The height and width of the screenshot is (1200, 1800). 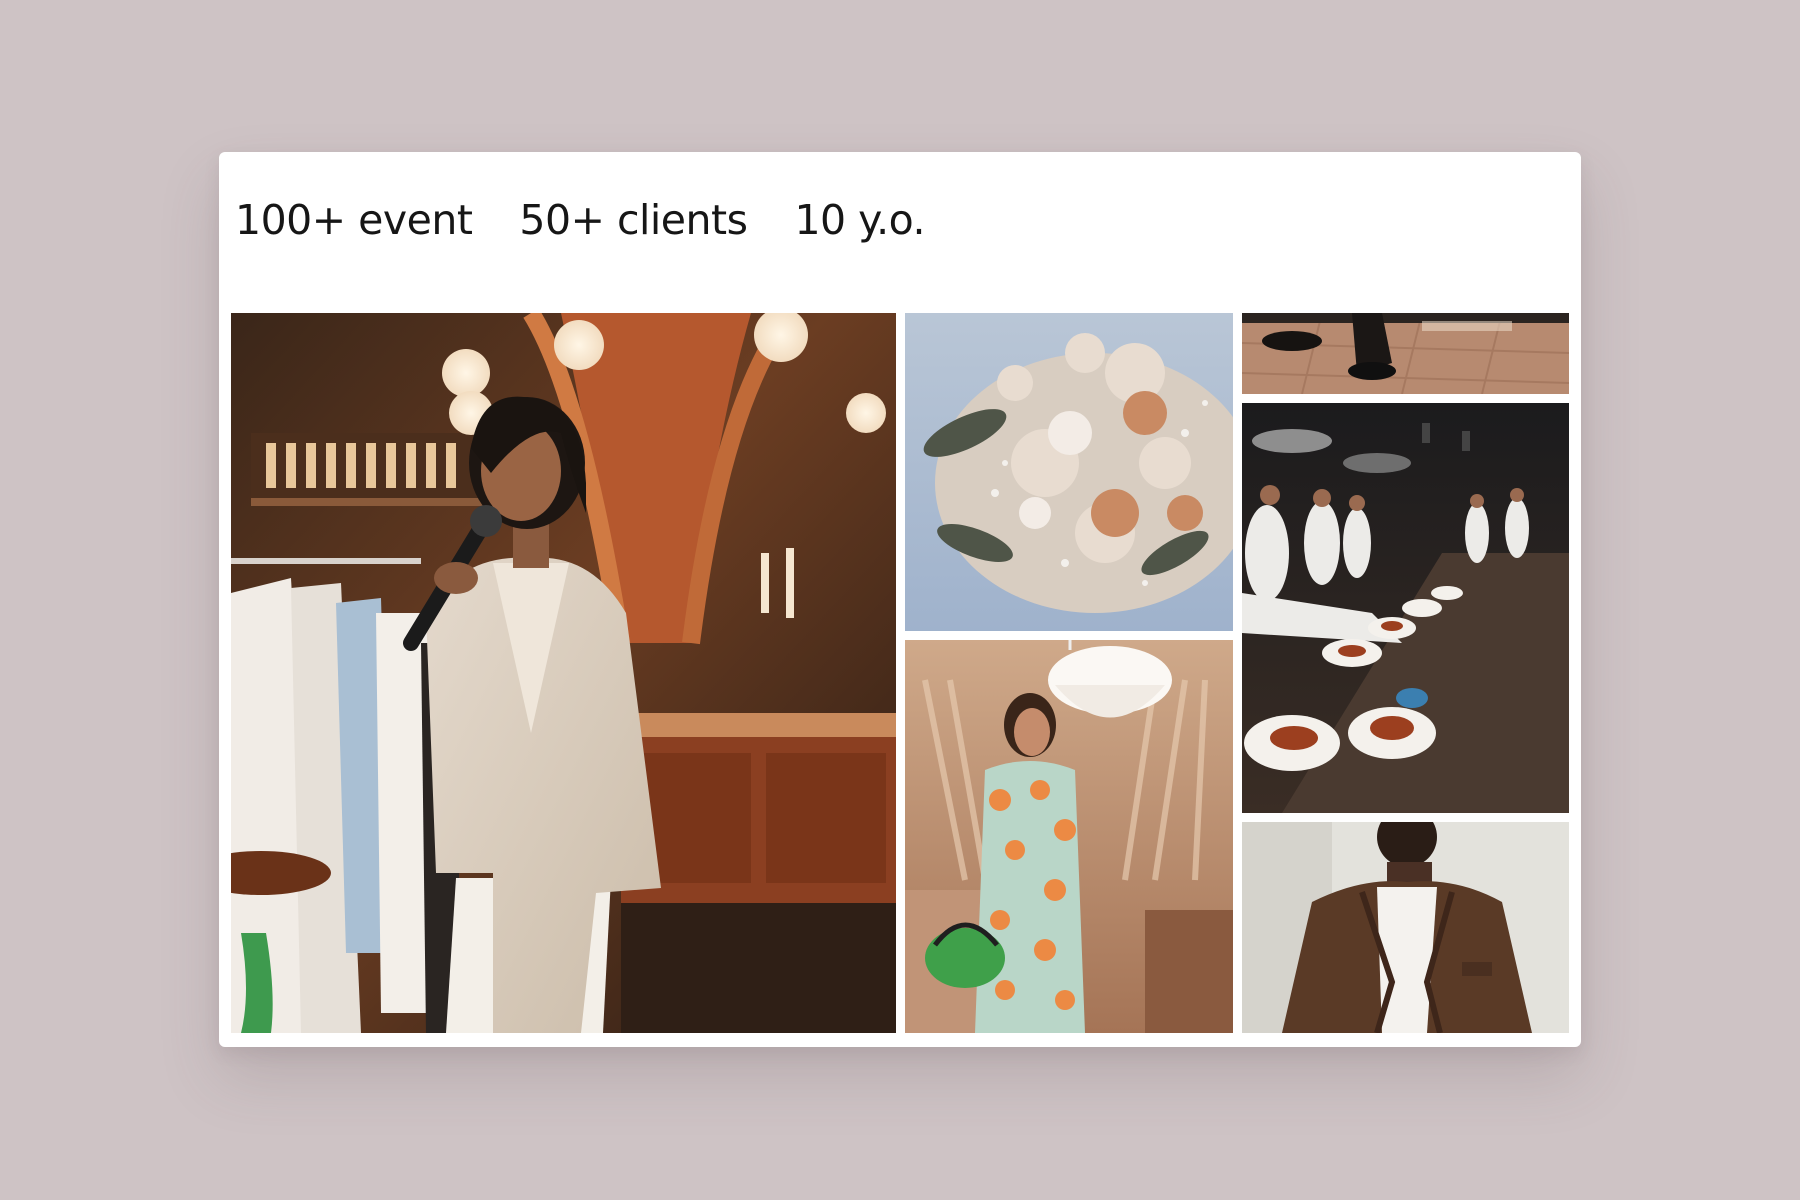 What do you see at coordinates (633, 220) in the screenshot?
I see `stat-clients: 50+ clients` at bounding box center [633, 220].